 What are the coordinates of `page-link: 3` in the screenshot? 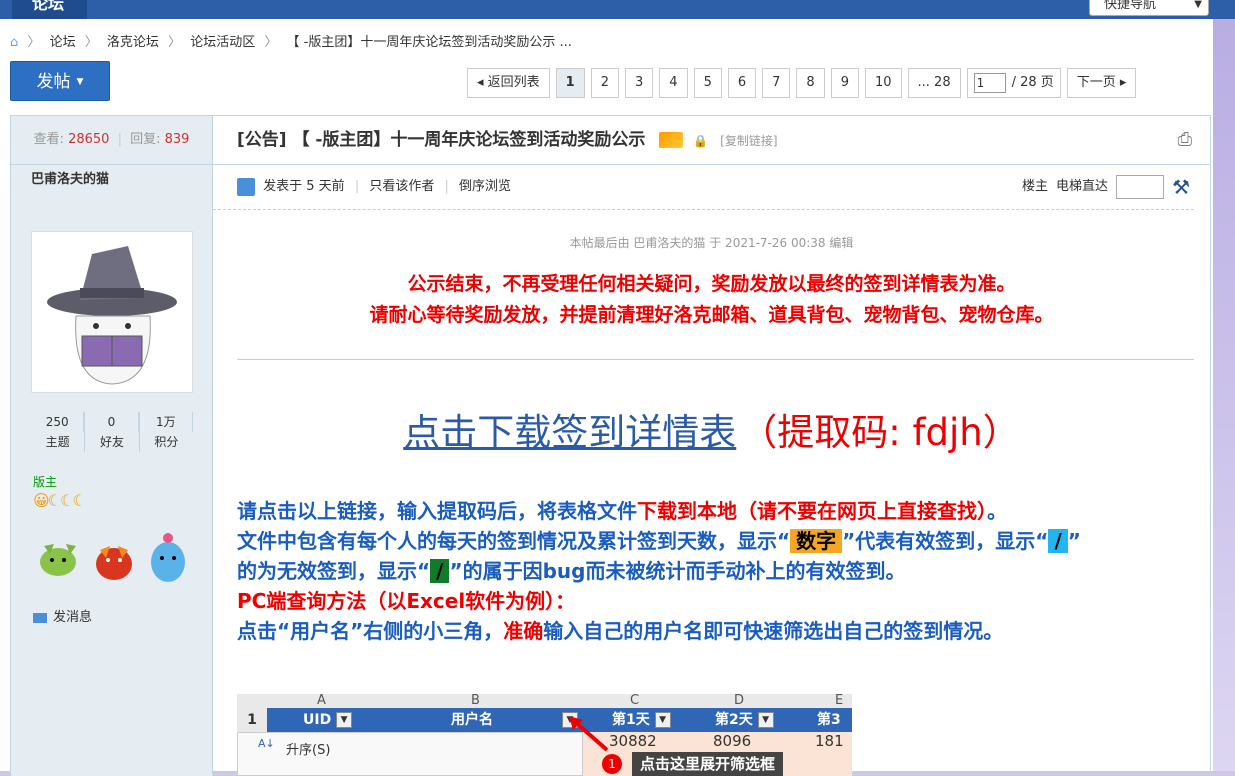 It's located at (639, 83).